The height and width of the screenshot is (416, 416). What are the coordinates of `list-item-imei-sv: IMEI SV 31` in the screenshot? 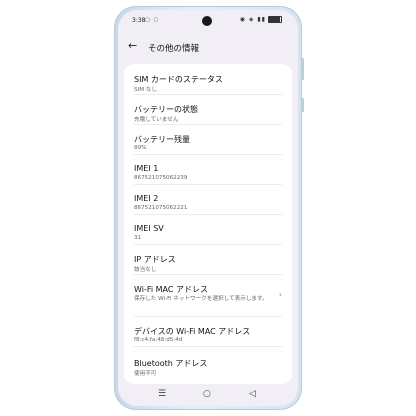 It's located at (208, 229).